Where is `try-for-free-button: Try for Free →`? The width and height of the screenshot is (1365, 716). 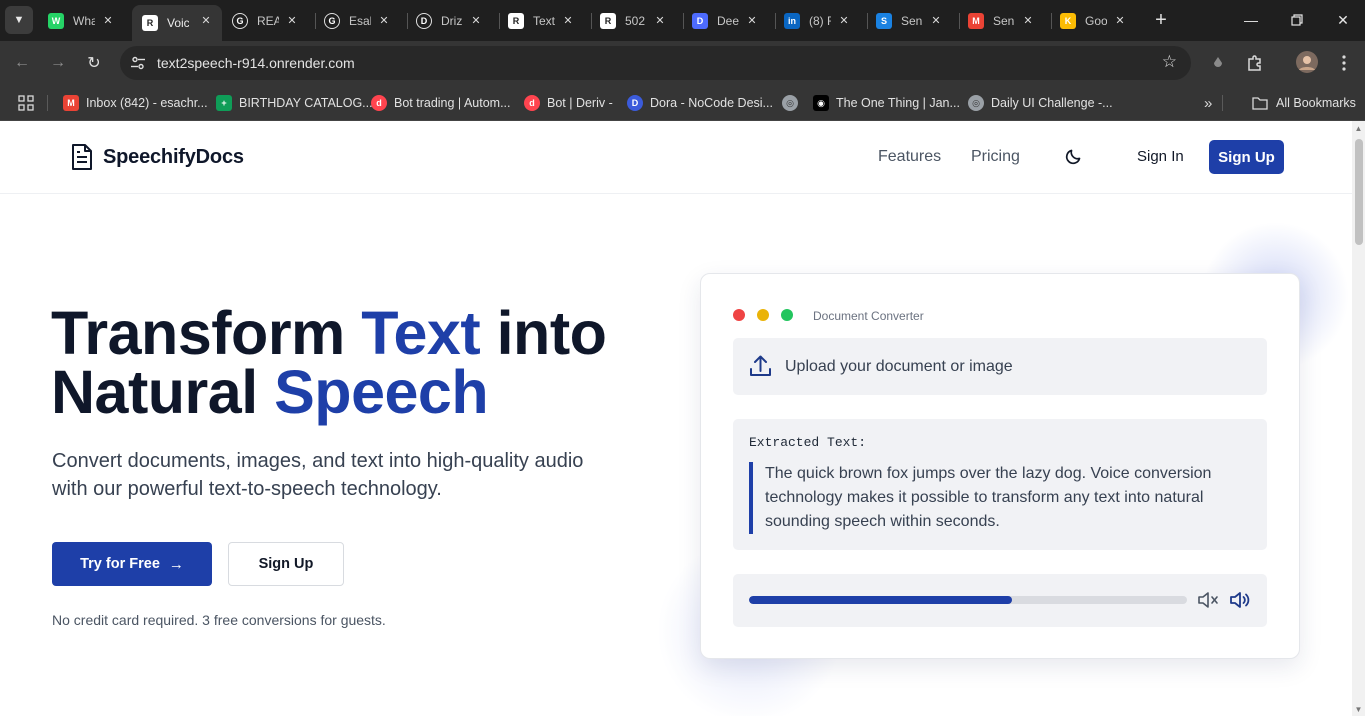
try-for-free-button: Try for Free → is located at coordinates (132, 564).